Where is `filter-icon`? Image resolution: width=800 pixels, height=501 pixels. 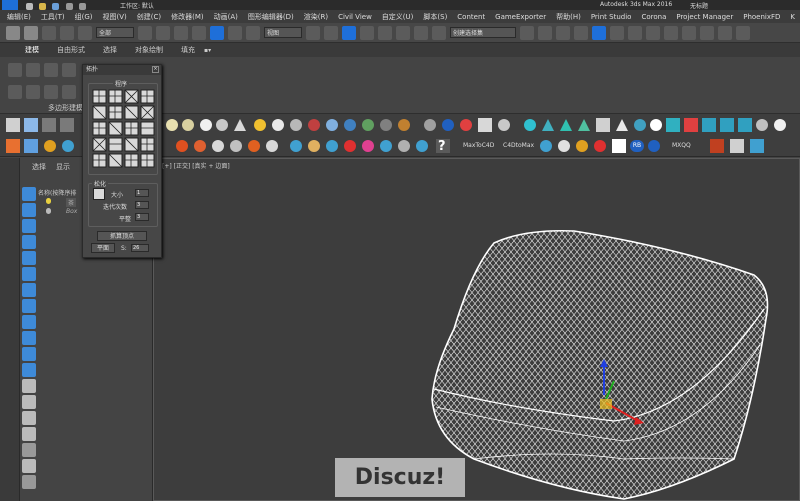
filter-icon is located at coordinates (29, 194).